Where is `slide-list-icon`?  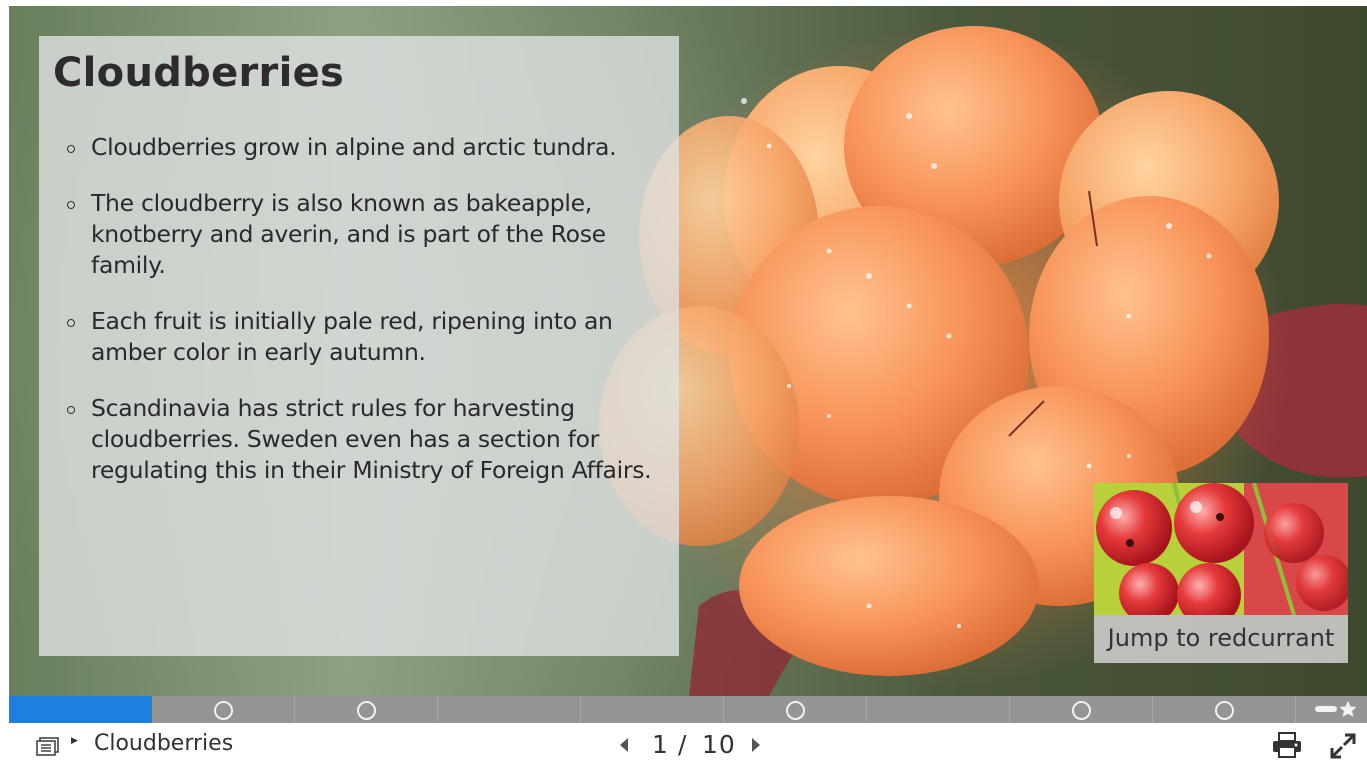
slide-list-icon is located at coordinates (48, 747).